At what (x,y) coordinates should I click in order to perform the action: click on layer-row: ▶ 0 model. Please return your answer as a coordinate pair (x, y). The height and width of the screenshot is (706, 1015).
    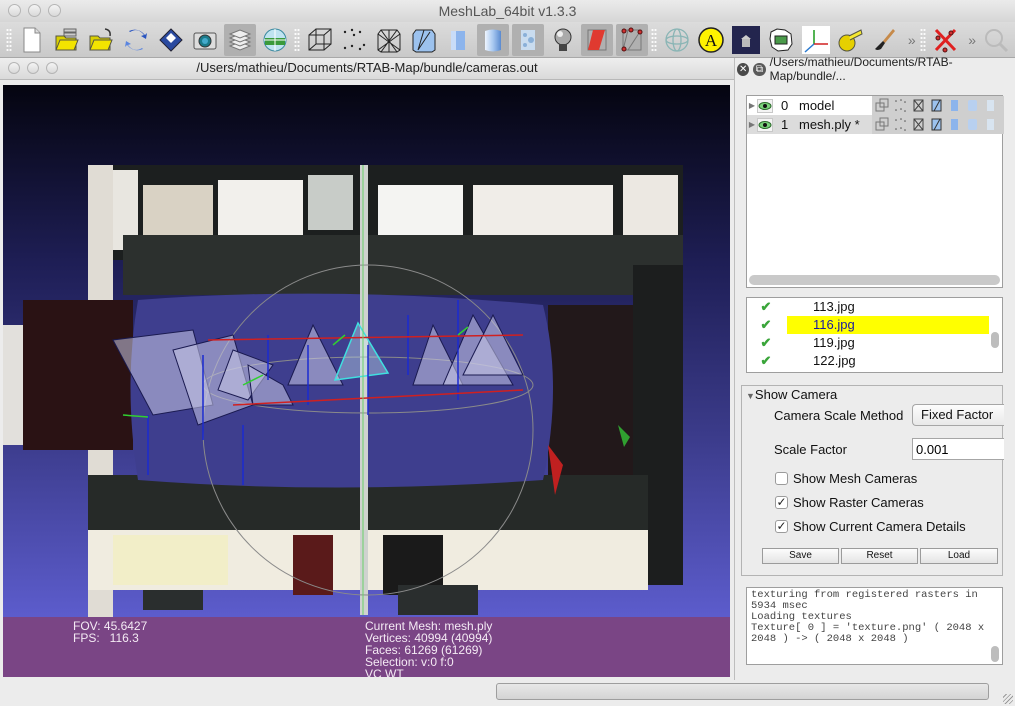
    Looking at the image, I should click on (875, 105).